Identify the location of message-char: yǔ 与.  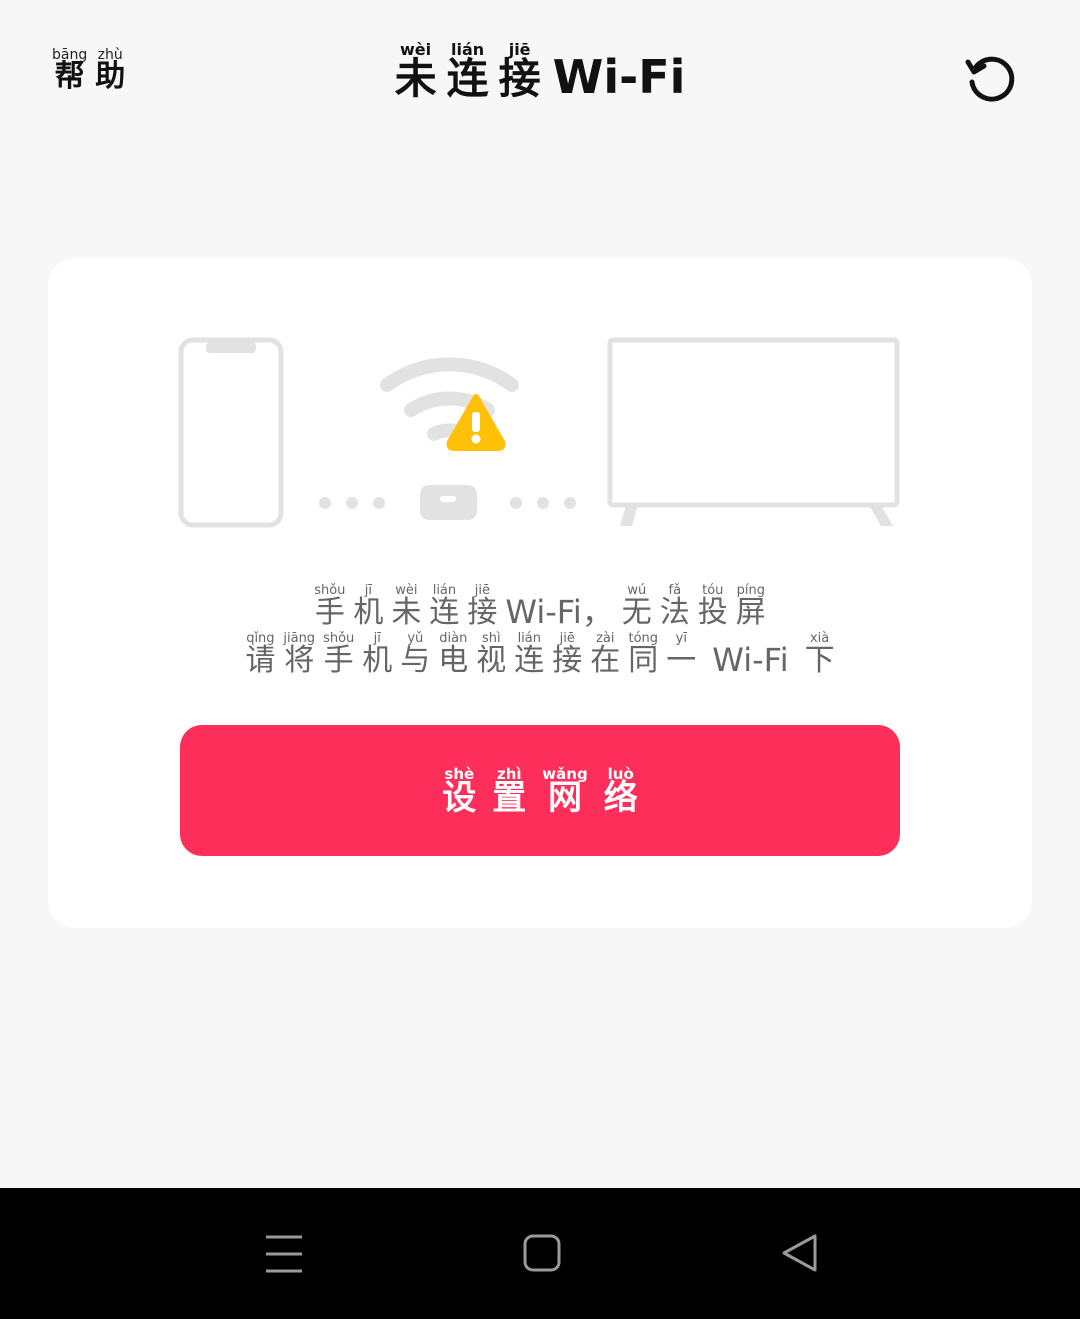
(415, 654).